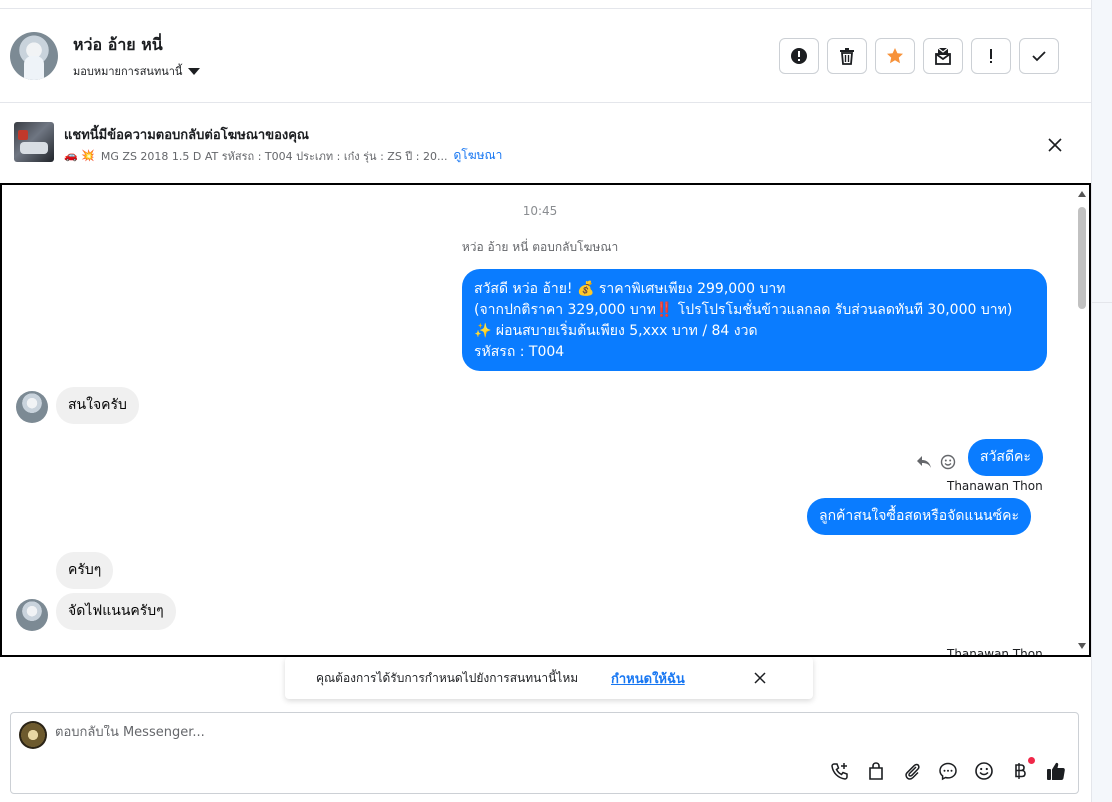 Image resolution: width=1112 pixels, height=802 pixels. Describe the element at coordinates (128, 71) in the screenshot. I see `assign-conversation-label: มอบหมายการสนทนานี้` at that location.